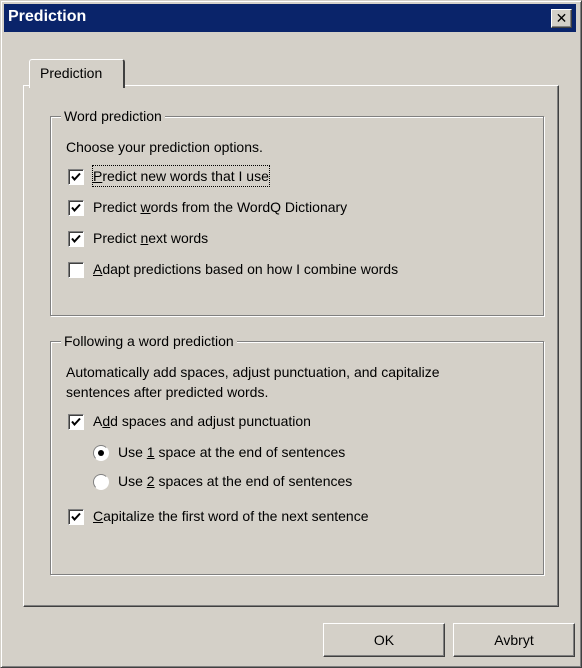 Image resolution: width=582 pixels, height=668 pixels. I want to click on tab-prediction: Prediction, so click(77, 73).